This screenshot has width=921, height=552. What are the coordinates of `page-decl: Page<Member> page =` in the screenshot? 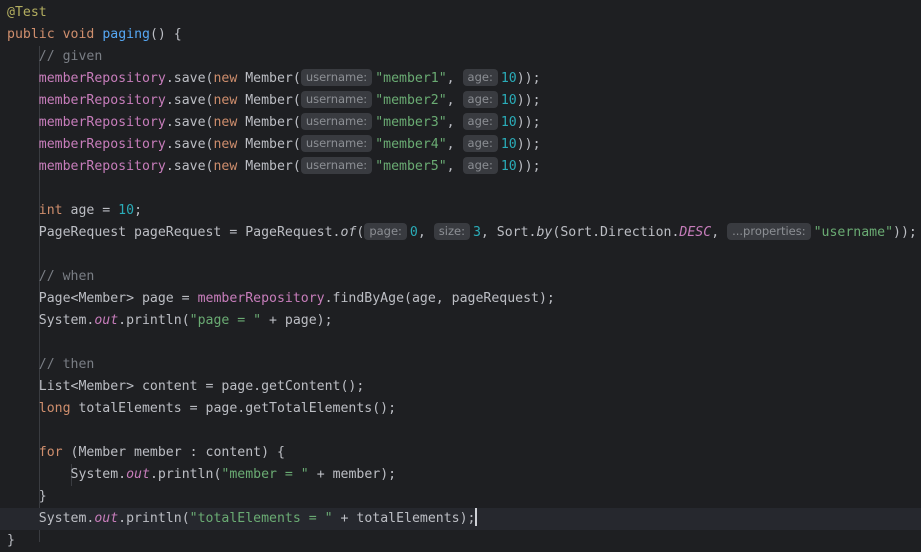 It's located at (118, 298).